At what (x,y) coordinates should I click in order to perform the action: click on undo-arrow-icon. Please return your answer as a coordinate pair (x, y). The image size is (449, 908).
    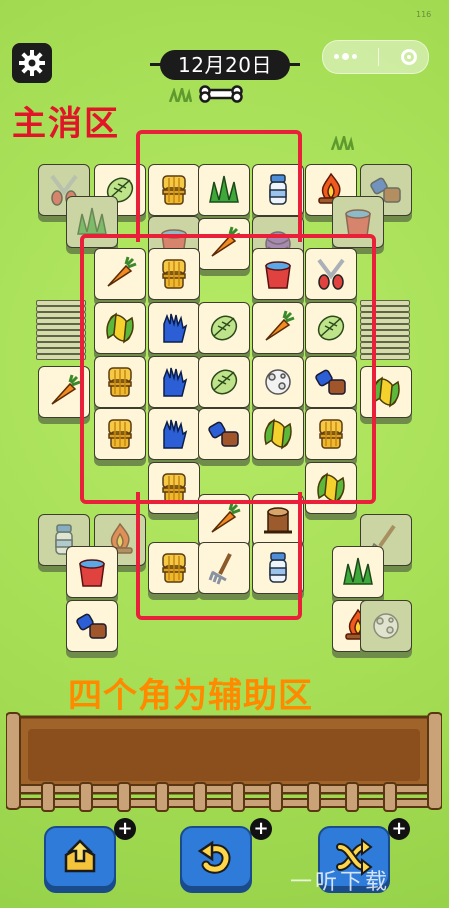
    Looking at the image, I should click on (214, 857).